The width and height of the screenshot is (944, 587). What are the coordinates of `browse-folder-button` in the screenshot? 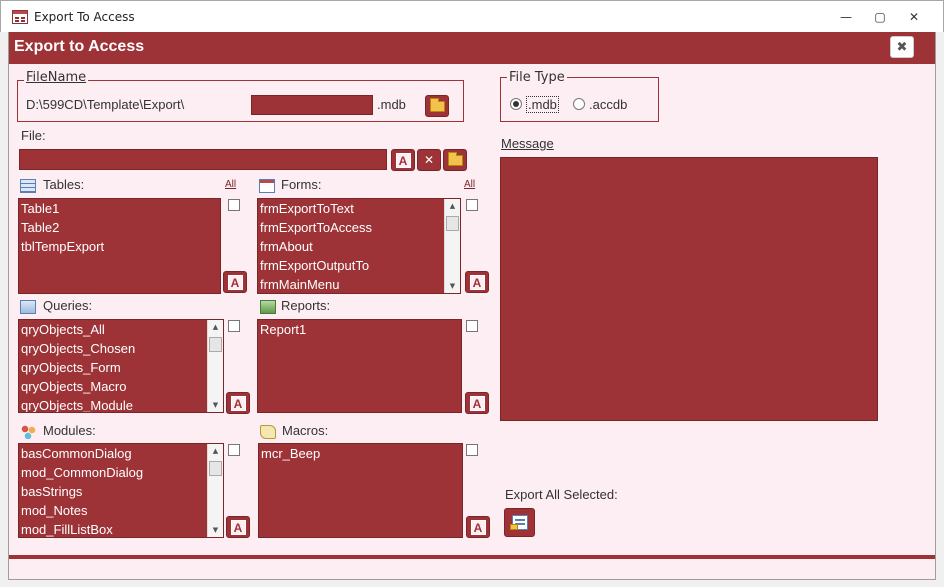 It's located at (437, 106).